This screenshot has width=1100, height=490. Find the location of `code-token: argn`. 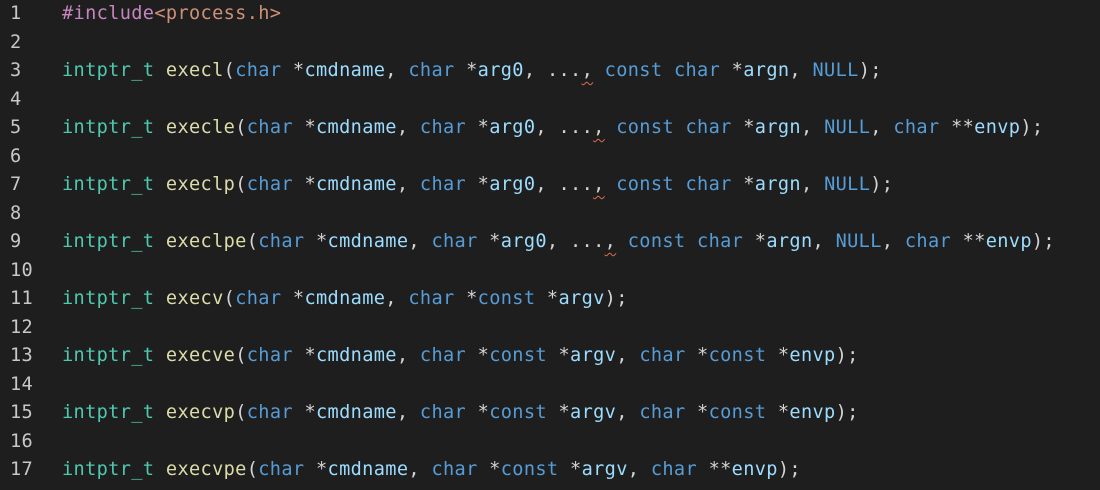

code-token: argn is located at coordinates (777, 127).